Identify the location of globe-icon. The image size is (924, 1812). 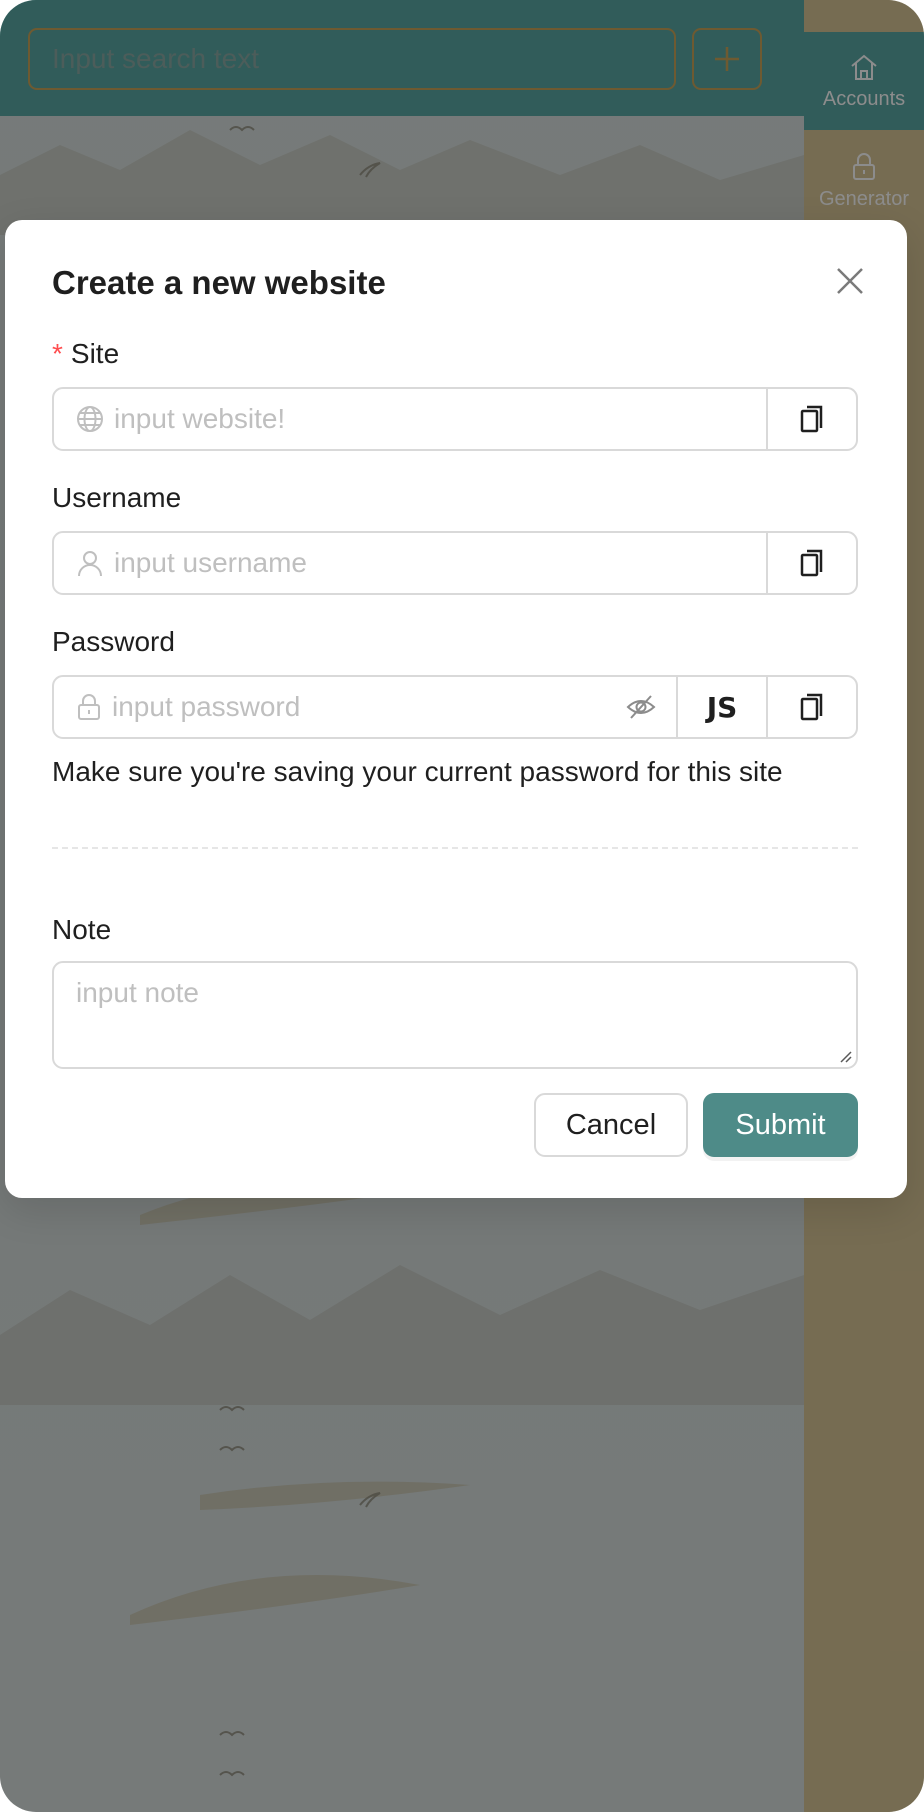
(90, 419).